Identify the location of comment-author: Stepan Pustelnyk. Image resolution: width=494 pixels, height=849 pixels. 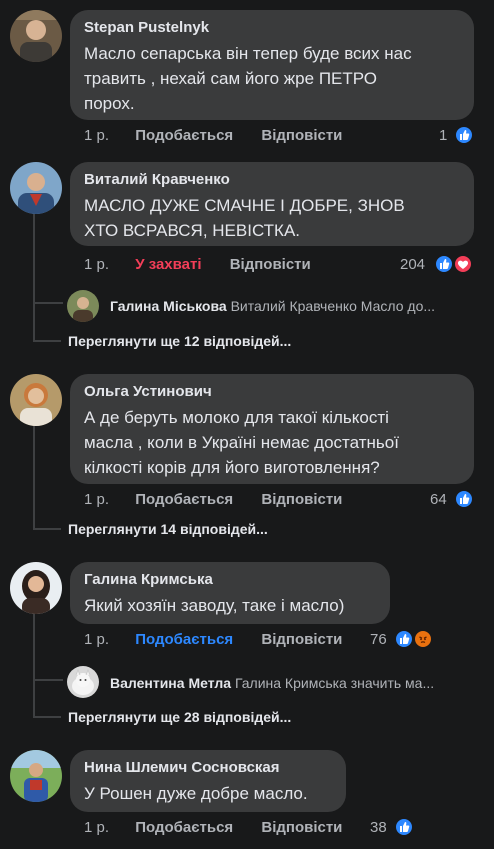
(272, 28).